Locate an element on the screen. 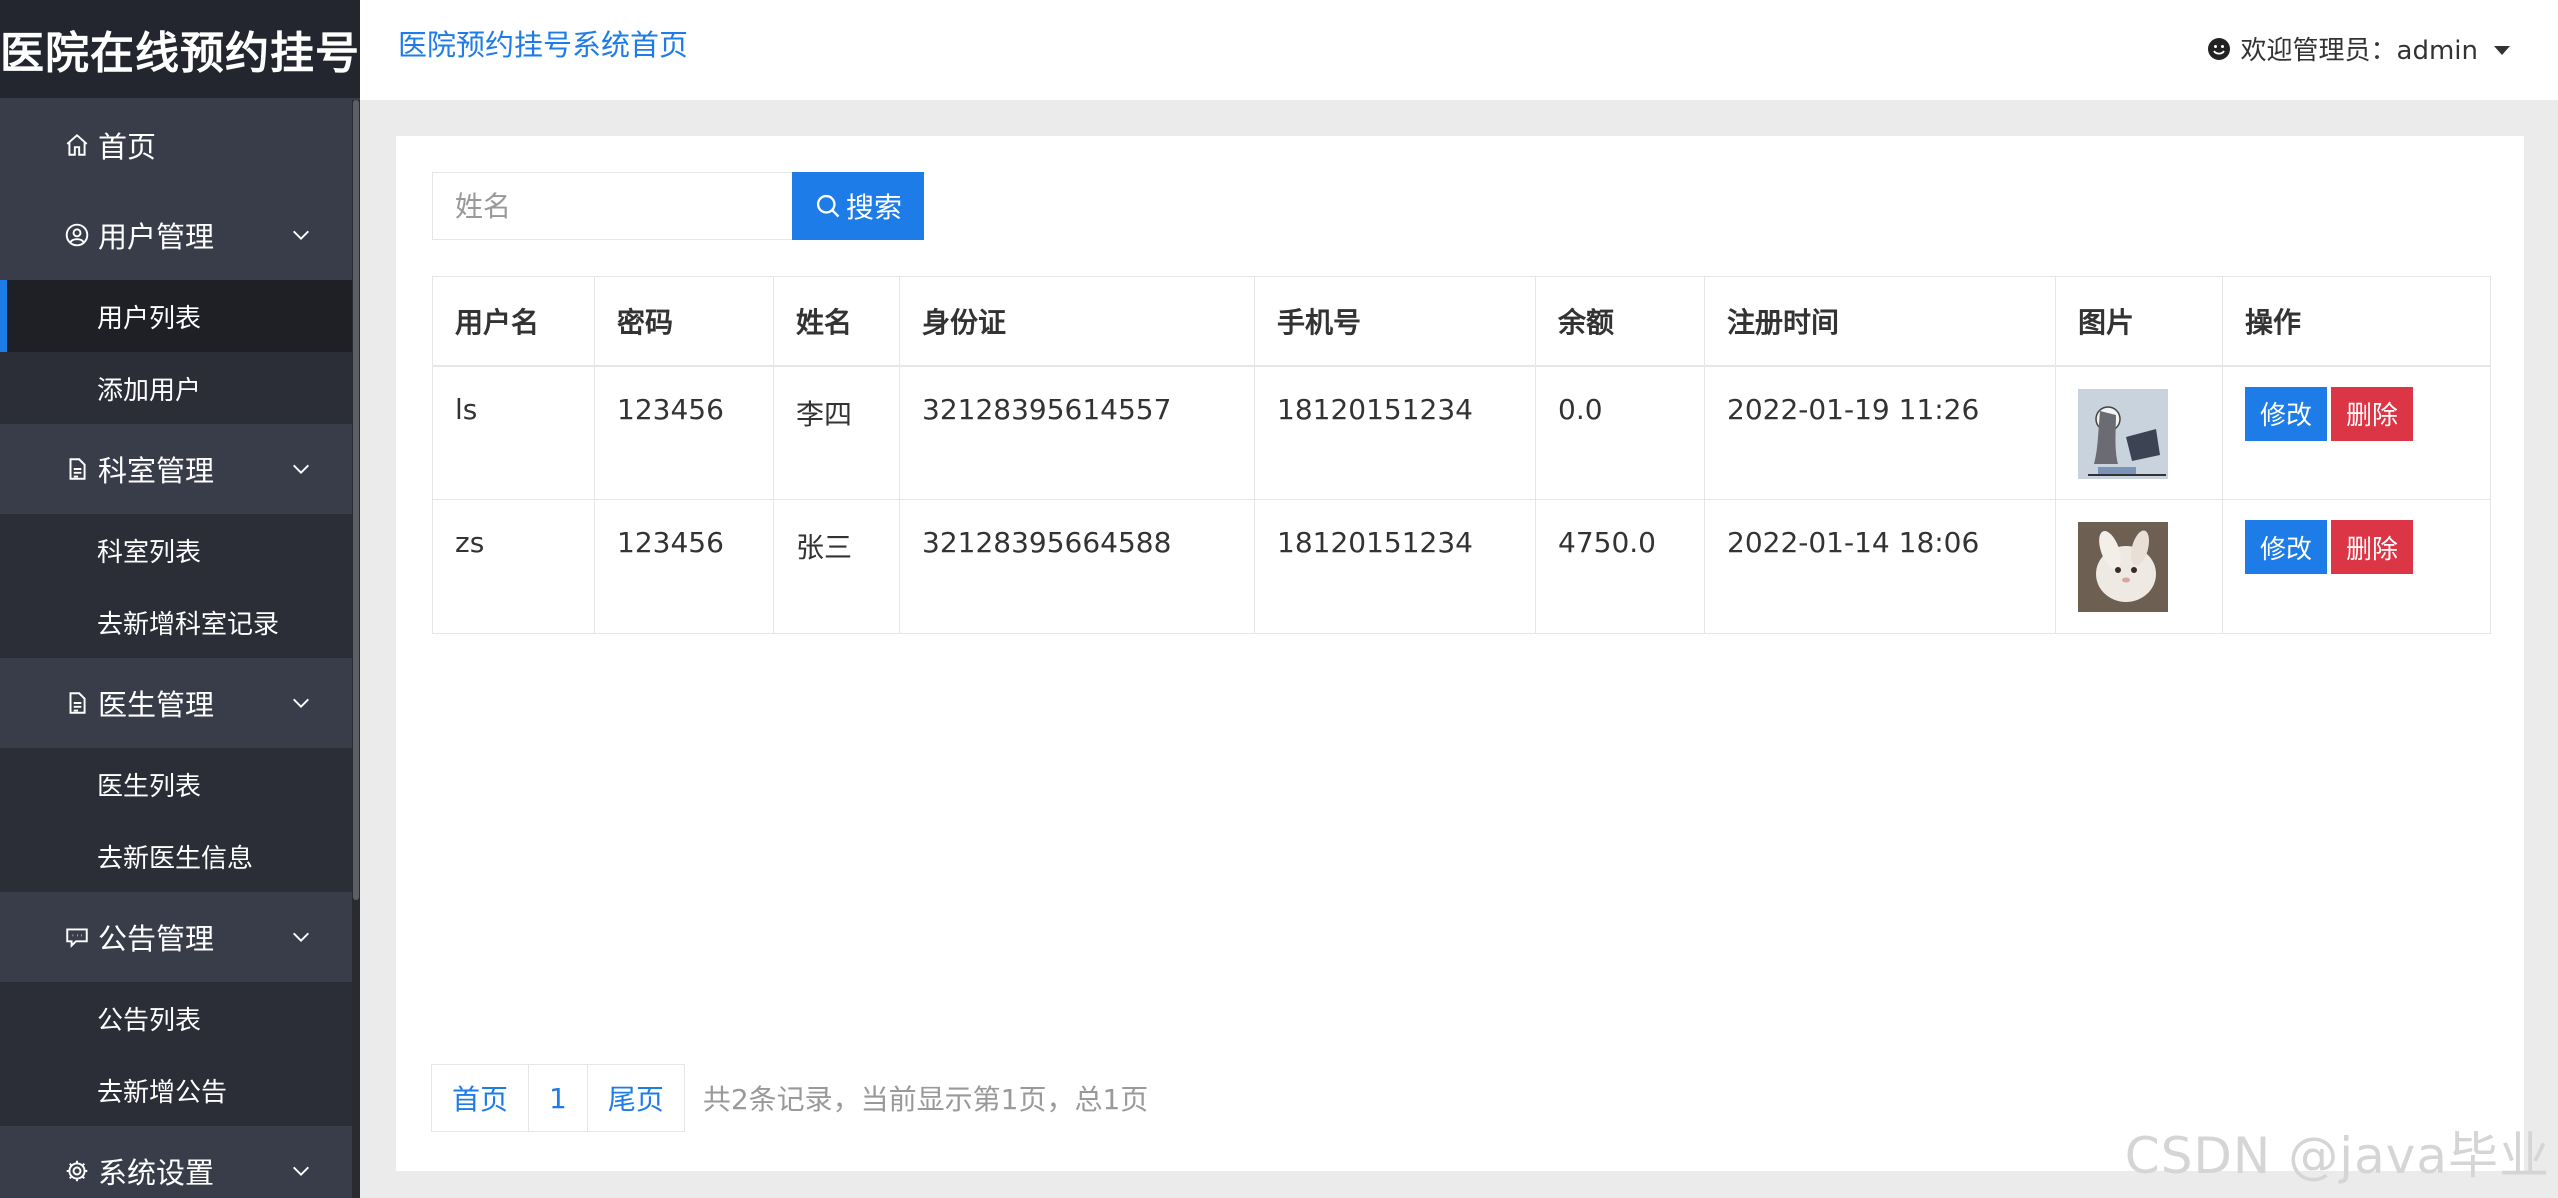 The width and height of the screenshot is (2558, 1198). column-header: 手机号 is located at coordinates (1395, 321).